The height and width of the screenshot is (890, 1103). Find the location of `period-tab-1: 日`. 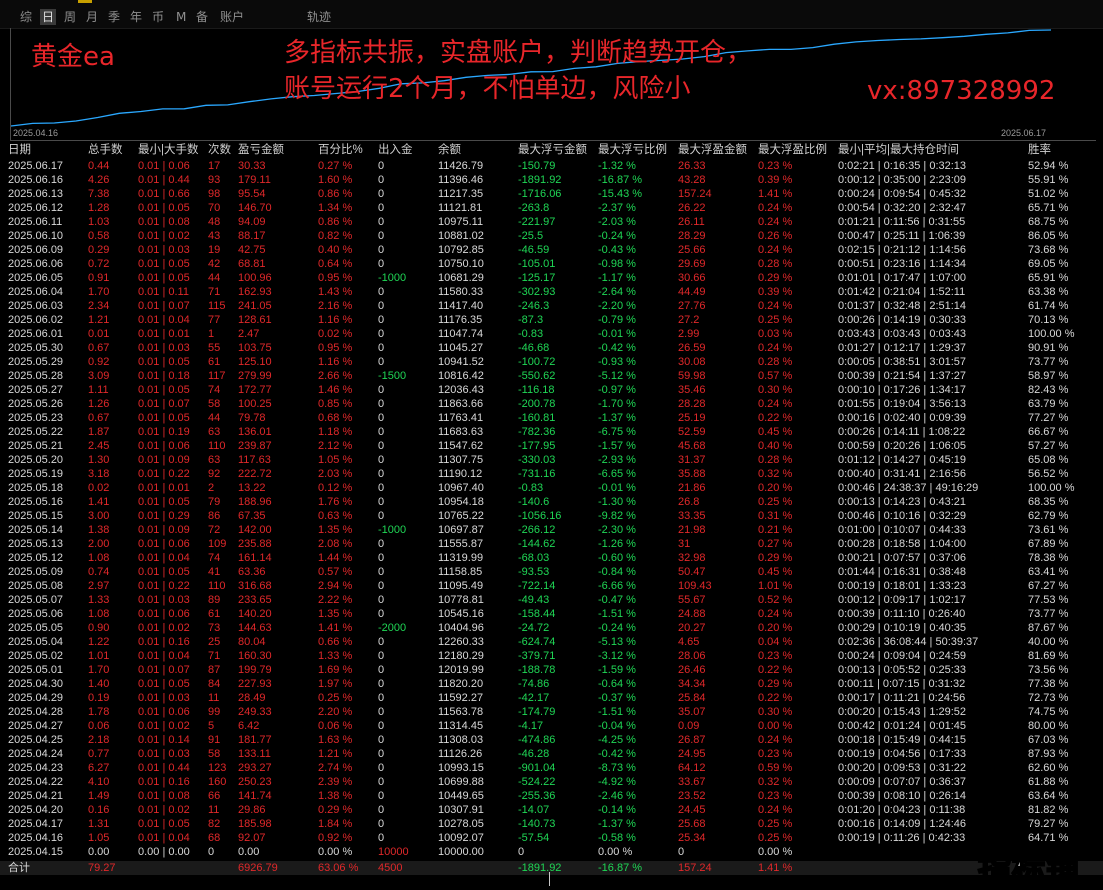

period-tab-1: 日 is located at coordinates (48, 17).